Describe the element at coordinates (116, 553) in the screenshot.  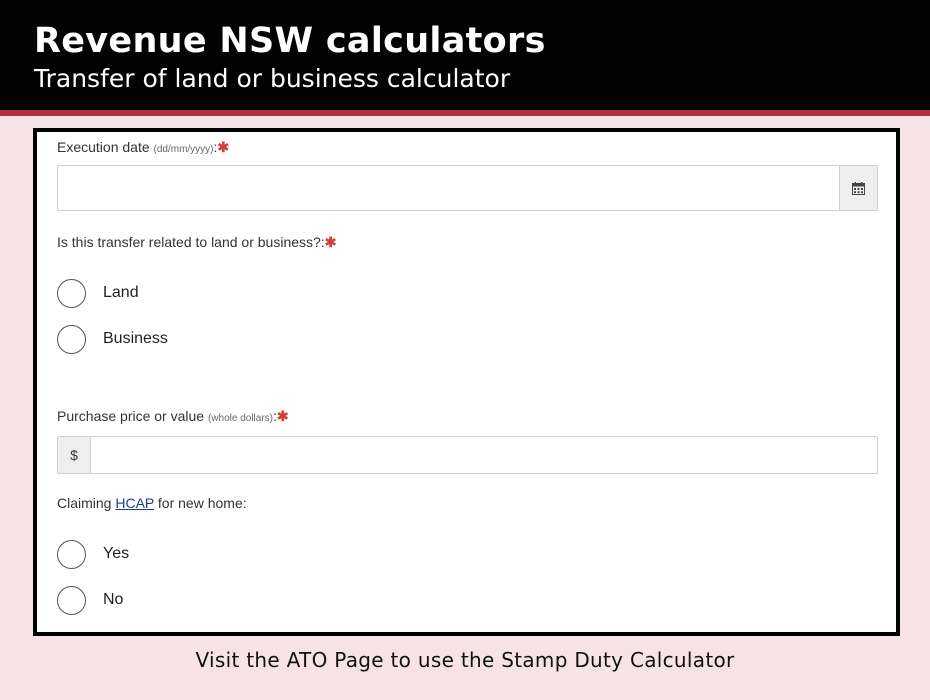
I see `radio-yes-label: Yes` at that location.